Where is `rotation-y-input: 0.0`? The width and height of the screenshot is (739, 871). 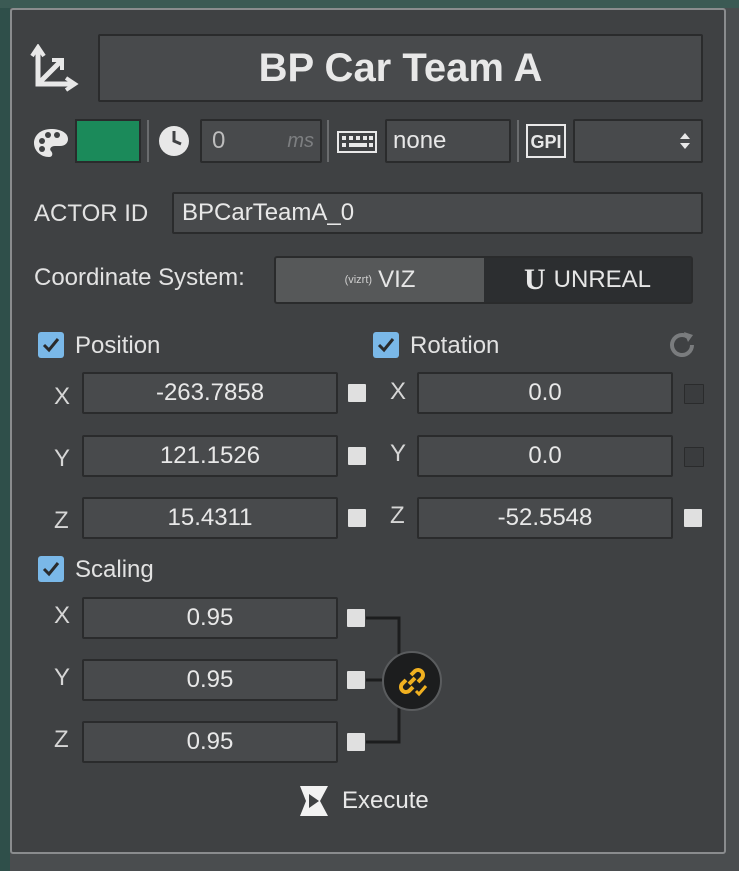
rotation-y-input: 0.0 is located at coordinates (545, 456).